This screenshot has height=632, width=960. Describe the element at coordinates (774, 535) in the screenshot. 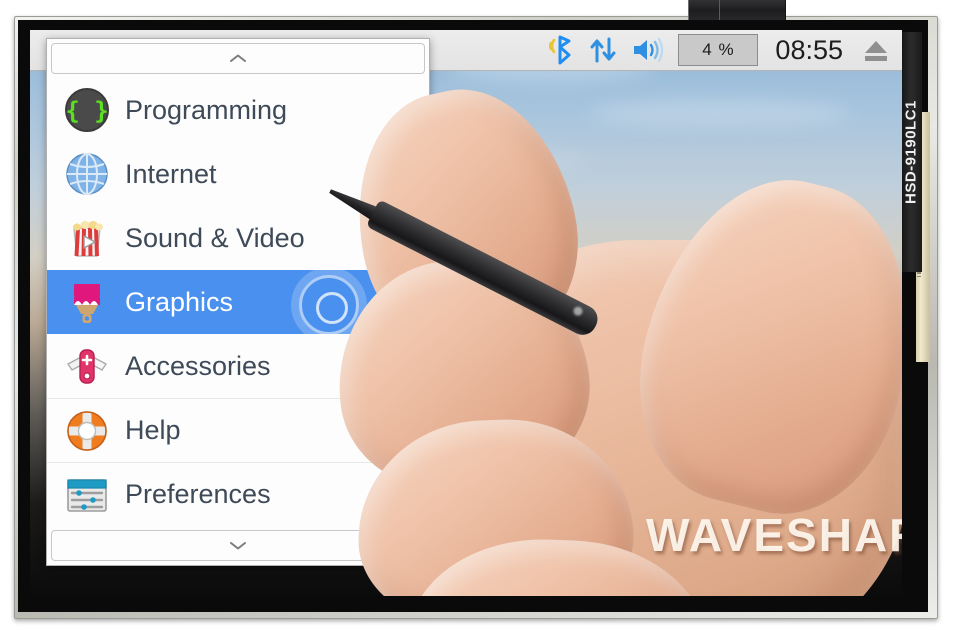

I see `brand-watermark: WAVESHARE` at that location.